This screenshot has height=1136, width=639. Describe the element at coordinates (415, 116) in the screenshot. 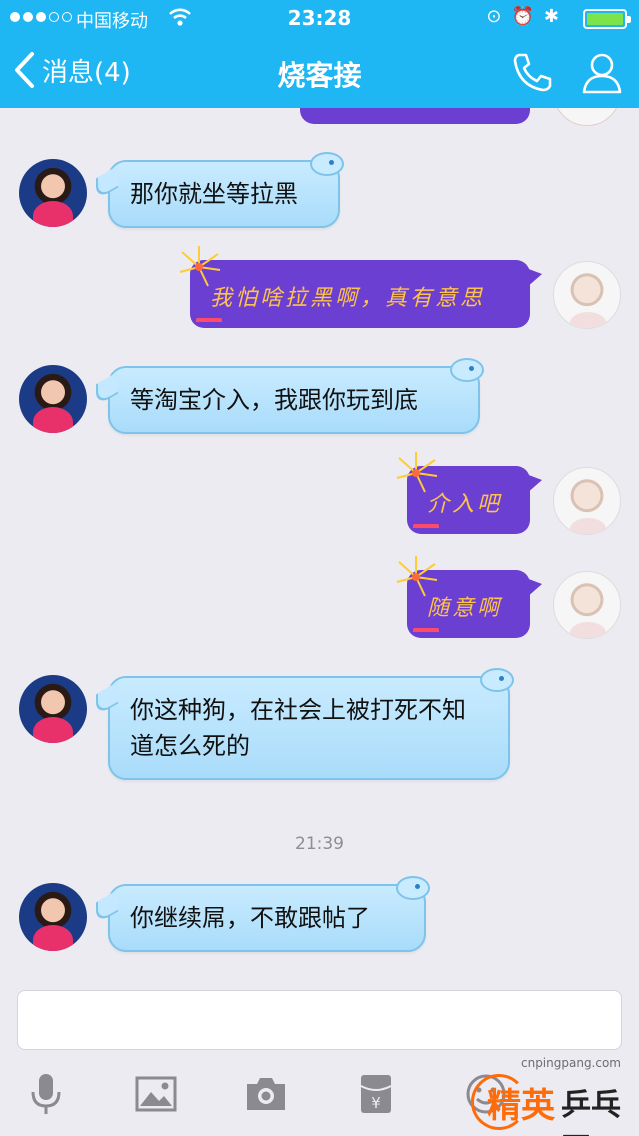

I see `message-bubble-outgoing` at that location.